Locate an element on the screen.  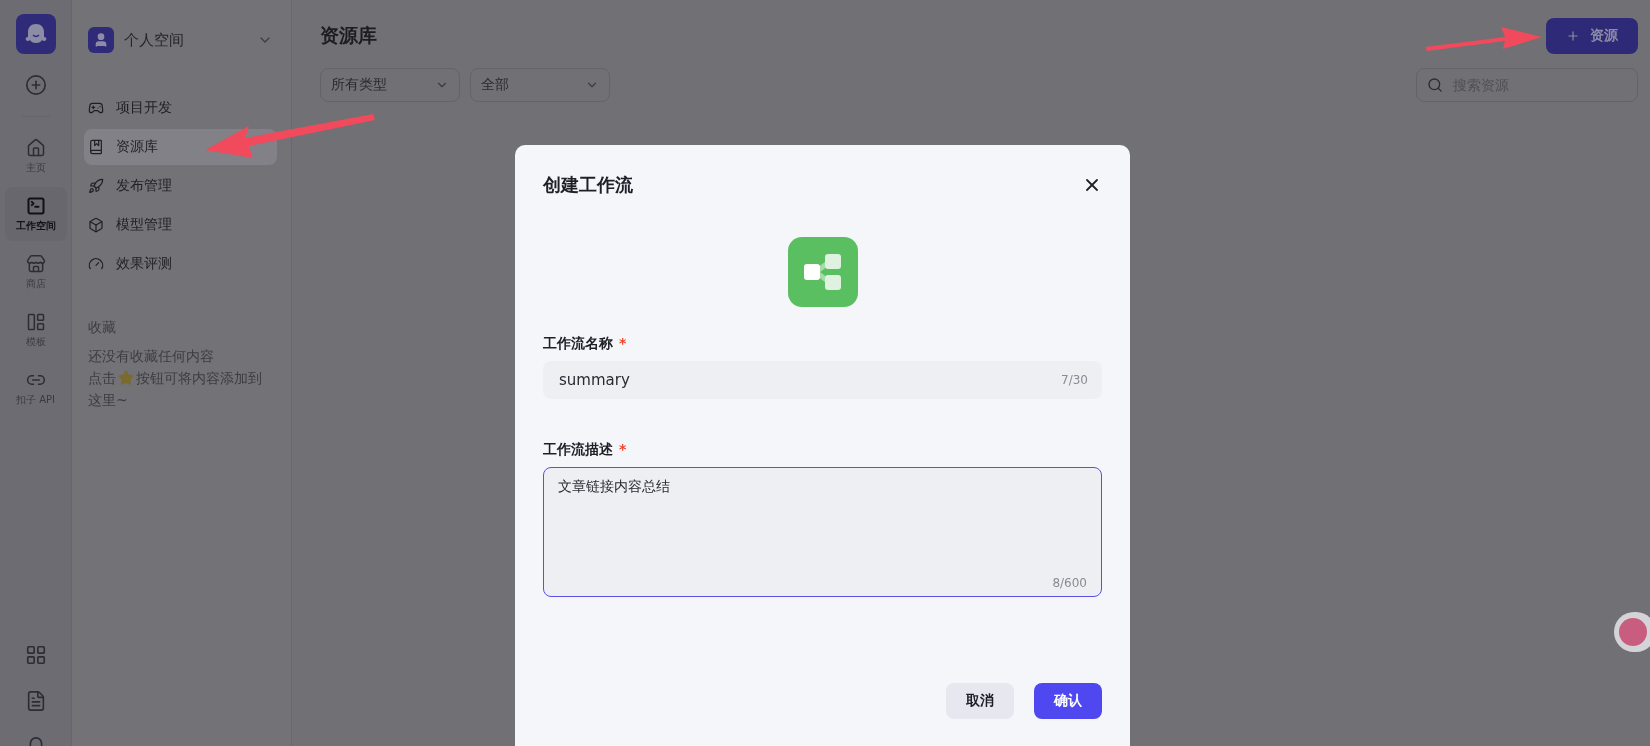
nav-item: 发布管理 is located at coordinates (180, 186).